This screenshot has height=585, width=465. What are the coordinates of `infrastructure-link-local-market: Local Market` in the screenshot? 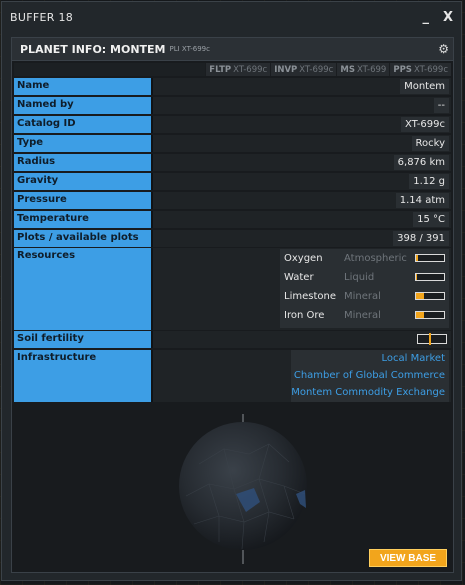 It's located at (370, 358).